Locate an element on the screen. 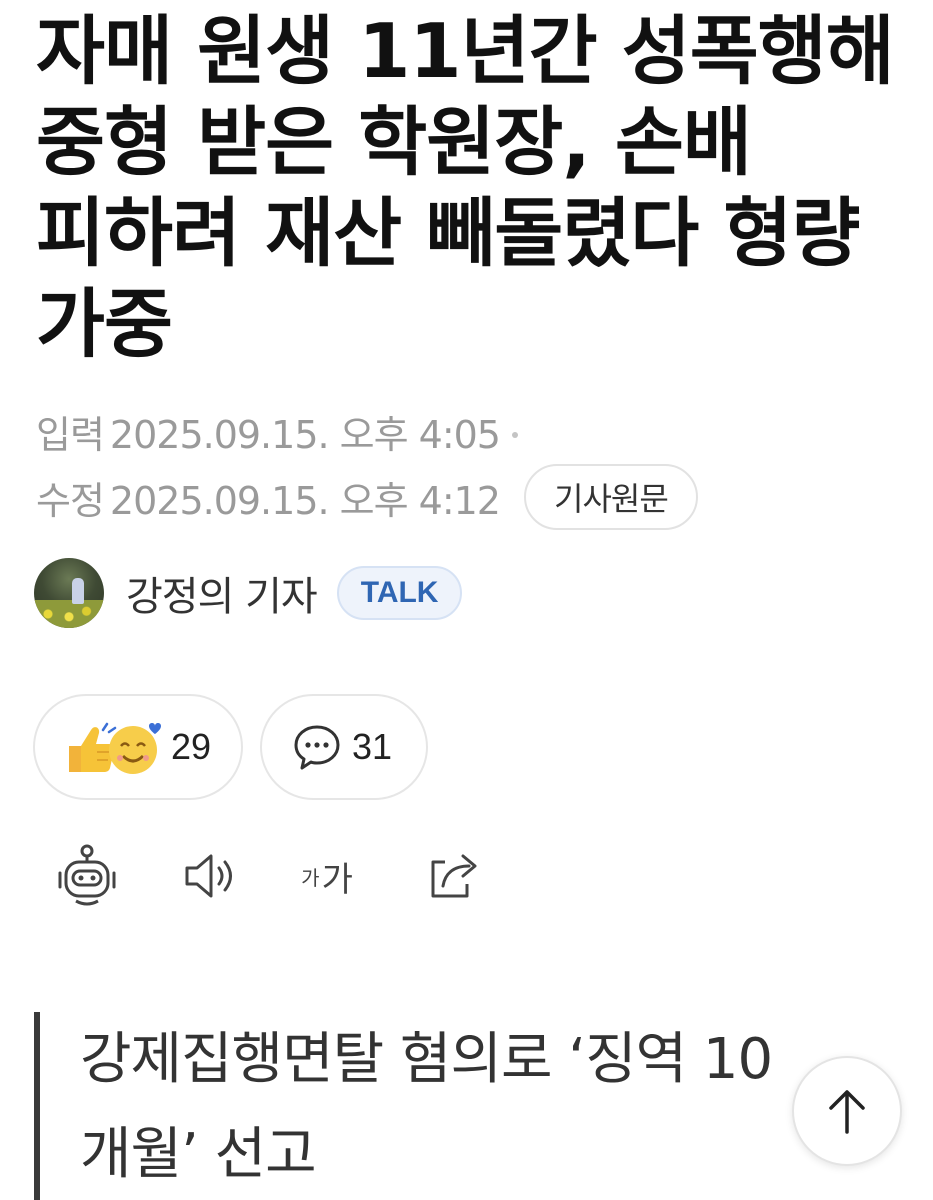 Image resolution: width=933 pixels, height=1200 pixels. arrow-up-icon is located at coordinates (847, 1112).